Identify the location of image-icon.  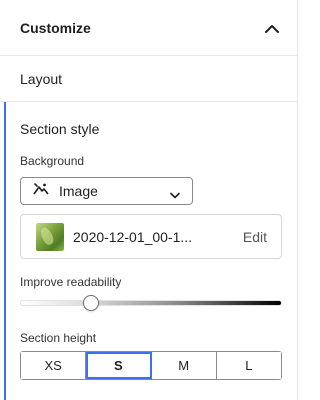
(41, 191).